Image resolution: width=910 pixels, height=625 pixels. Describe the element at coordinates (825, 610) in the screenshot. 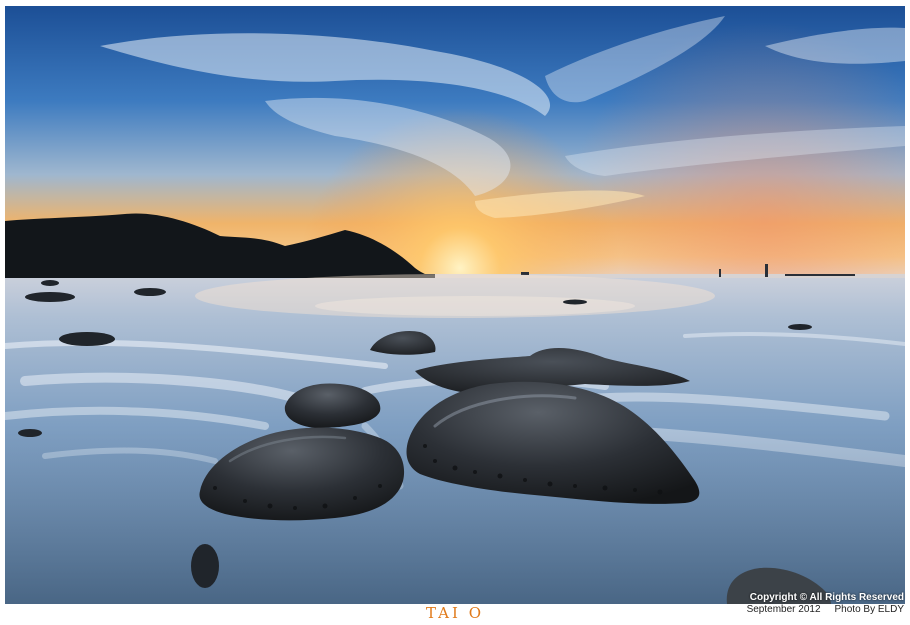

I see `photo-credit-line: September 2012 Photo By ELDY` at that location.